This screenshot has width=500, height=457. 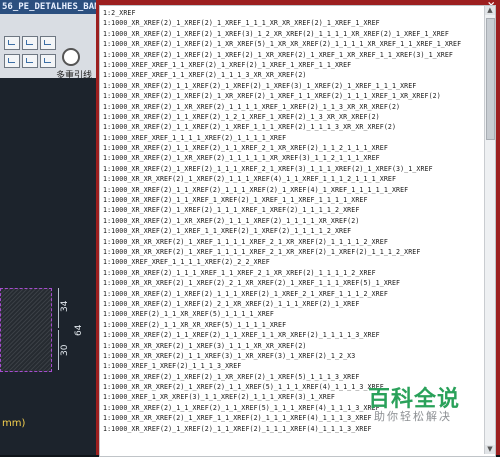 I want to click on hatched-section, so click(x=26, y=330).